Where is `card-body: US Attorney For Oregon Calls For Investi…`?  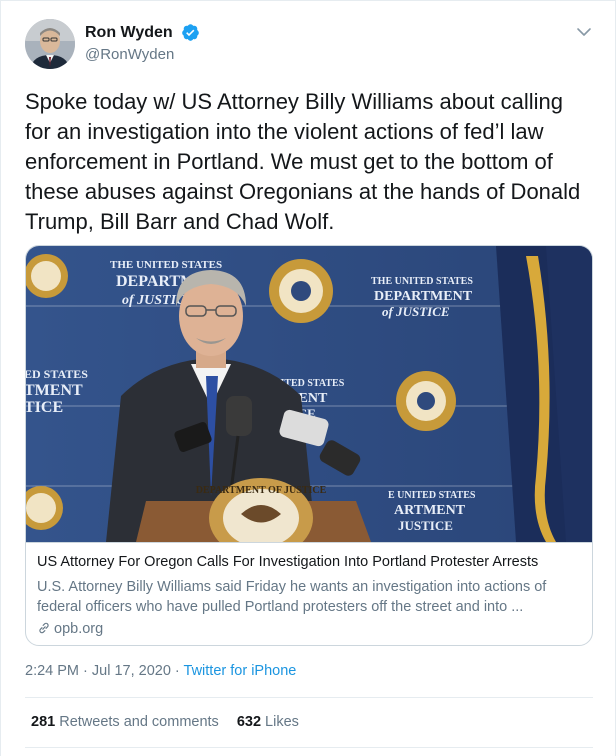
card-body: US Attorney For Oregon Calls For Investi… is located at coordinates (309, 593).